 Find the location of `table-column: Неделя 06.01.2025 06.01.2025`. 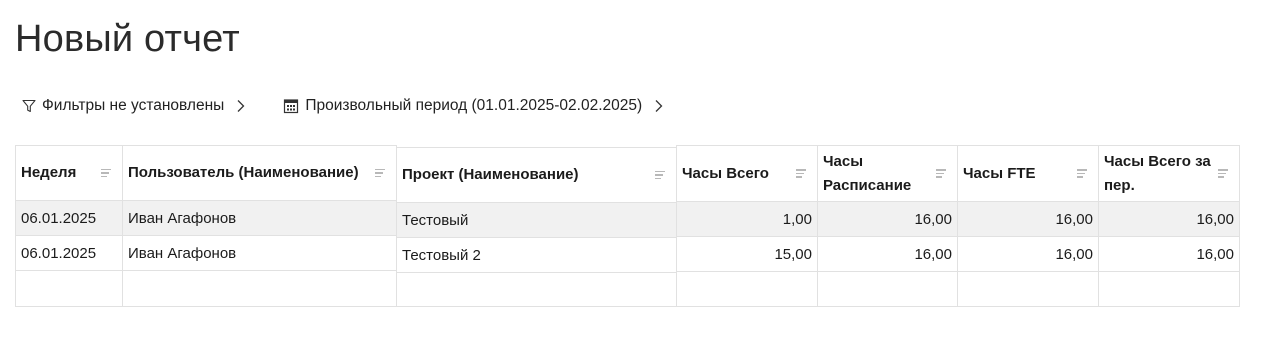

table-column: Неделя 06.01.2025 06.01.2025 is located at coordinates (68, 226).